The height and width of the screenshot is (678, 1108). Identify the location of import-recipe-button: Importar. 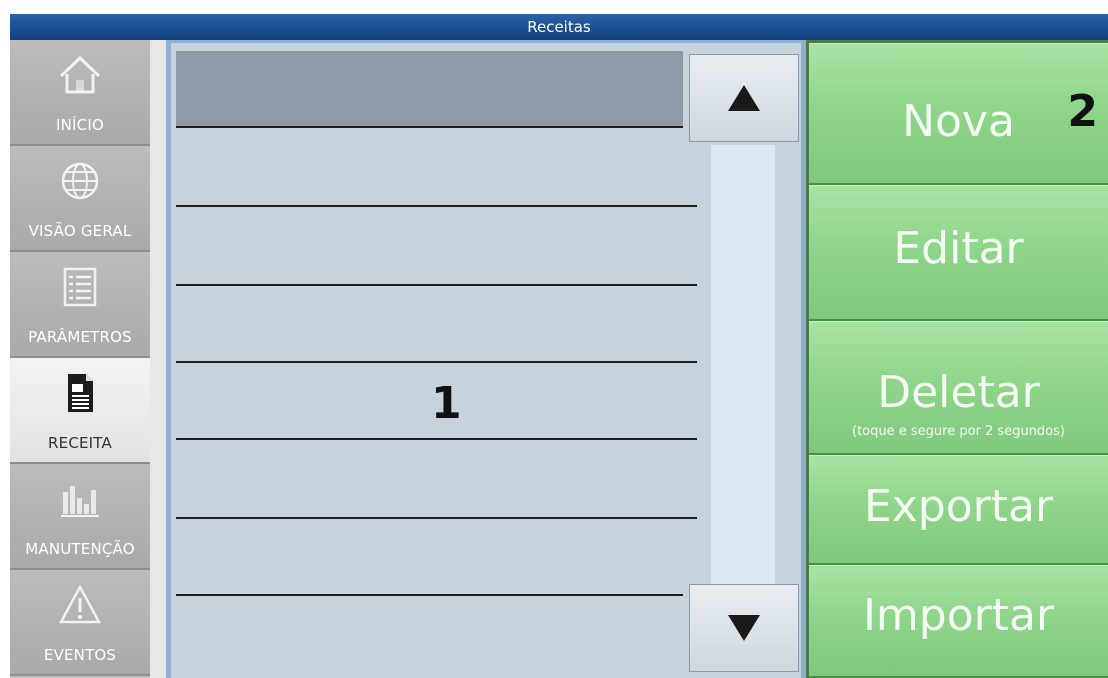
(958, 621).